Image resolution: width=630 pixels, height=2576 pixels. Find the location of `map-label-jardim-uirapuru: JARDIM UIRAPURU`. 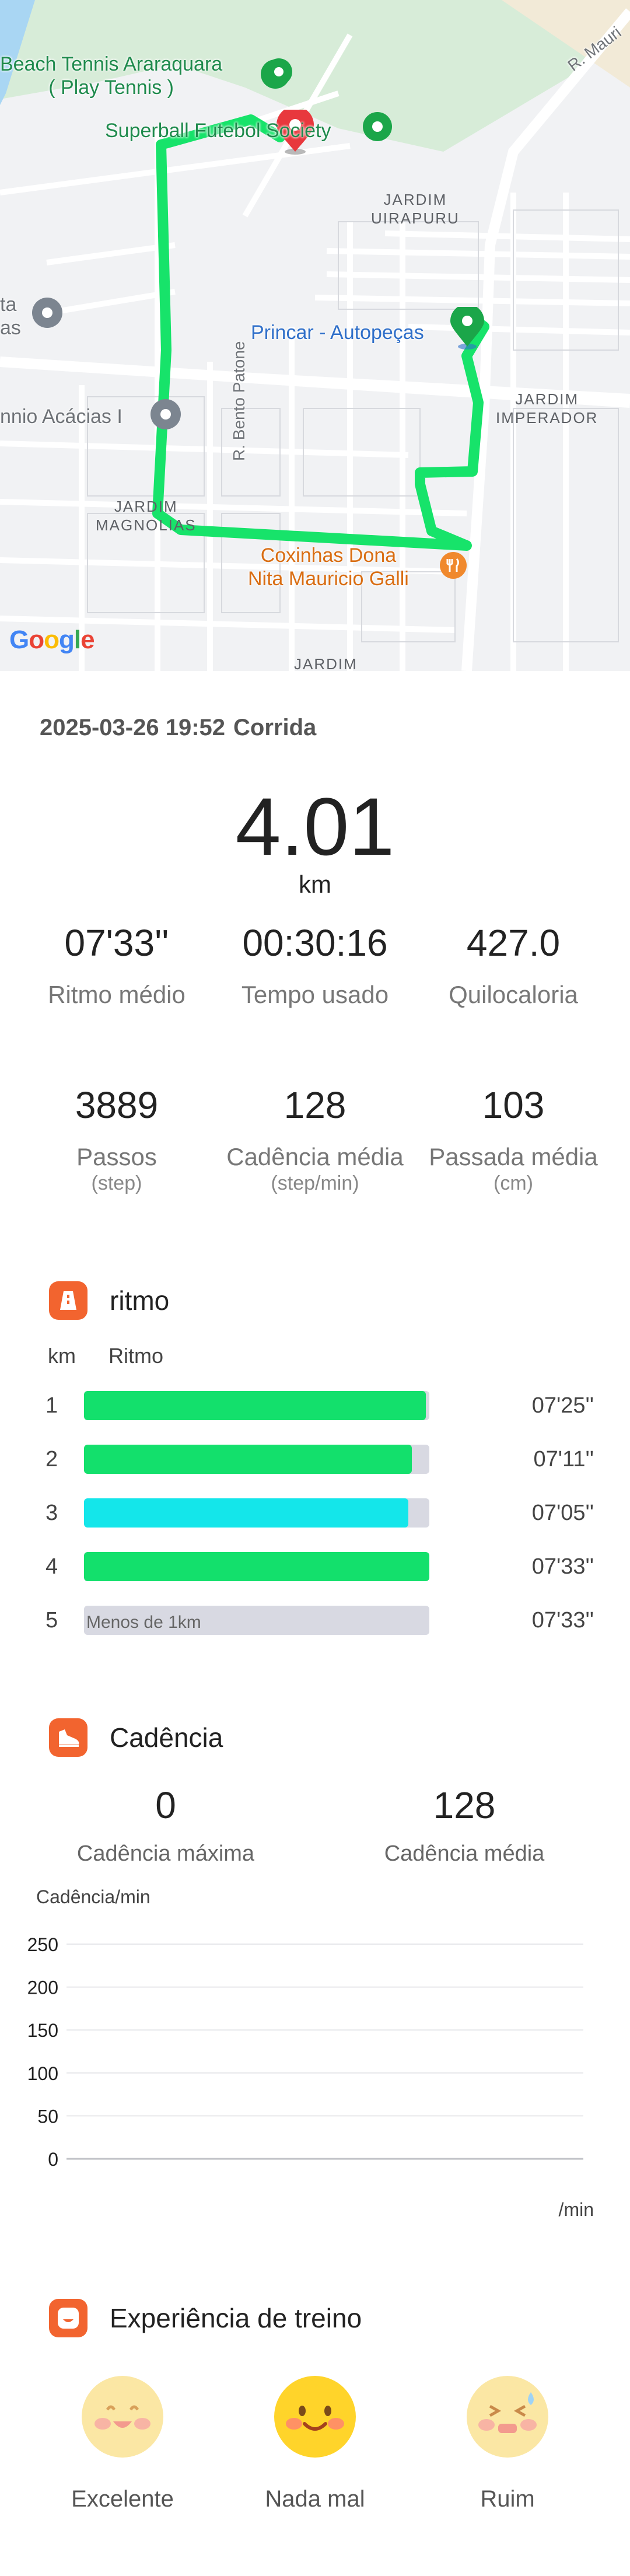

map-label-jardim-uirapuru: JARDIM UIRAPURU is located at coordinates (415, 209).